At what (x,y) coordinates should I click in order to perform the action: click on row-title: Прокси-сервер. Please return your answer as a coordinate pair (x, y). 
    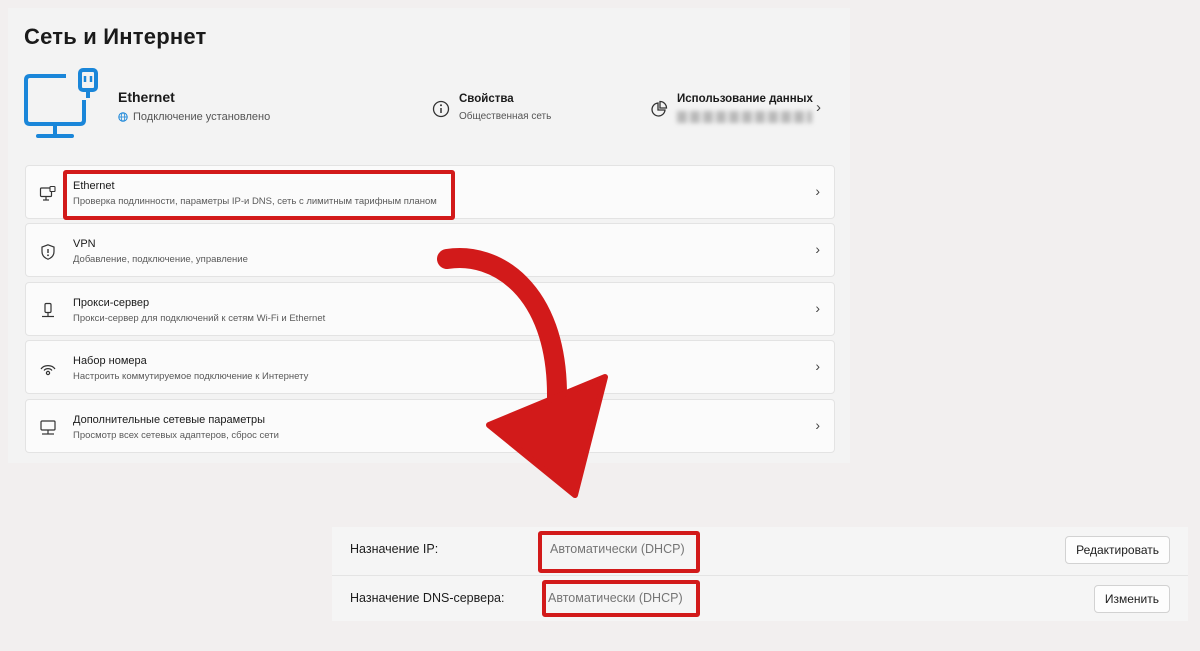
    Looking at the image, I should click on (111, 303).